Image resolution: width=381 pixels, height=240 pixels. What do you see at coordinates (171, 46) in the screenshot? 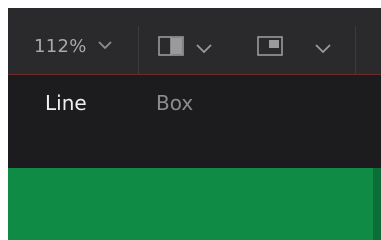
I see `split-view-icon` at bounding box center [171, 46].